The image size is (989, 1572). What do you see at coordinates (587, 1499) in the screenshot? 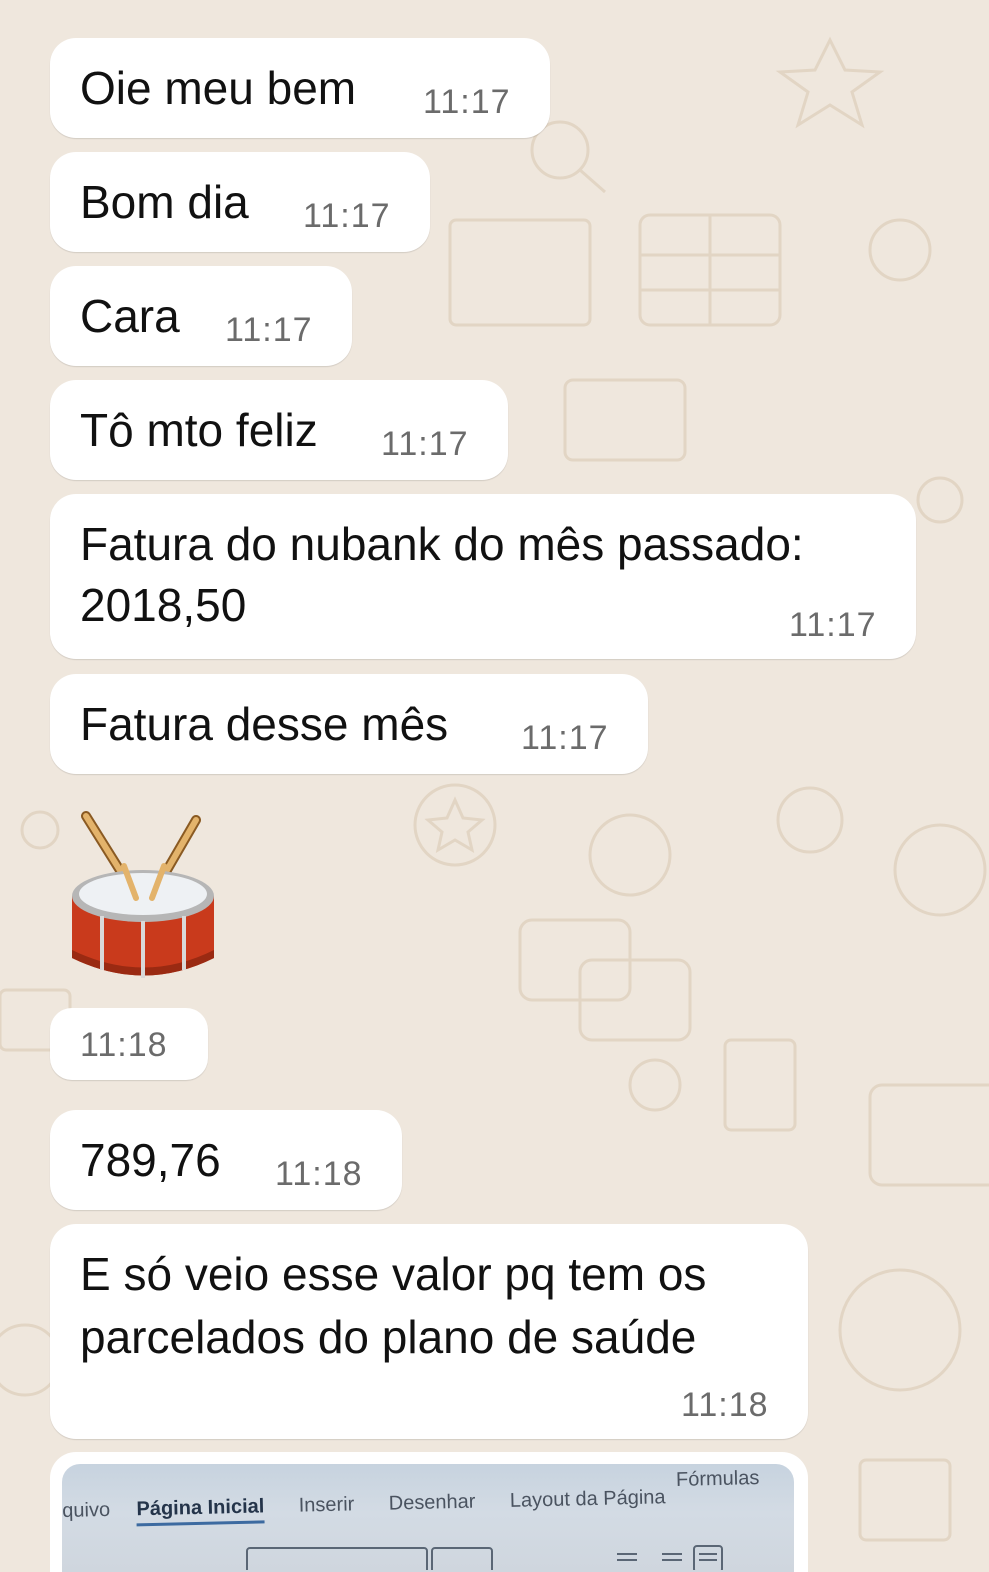
I see `ribbon-tab-page-layout: Layout da Página` at bounding box center [587, 1499].